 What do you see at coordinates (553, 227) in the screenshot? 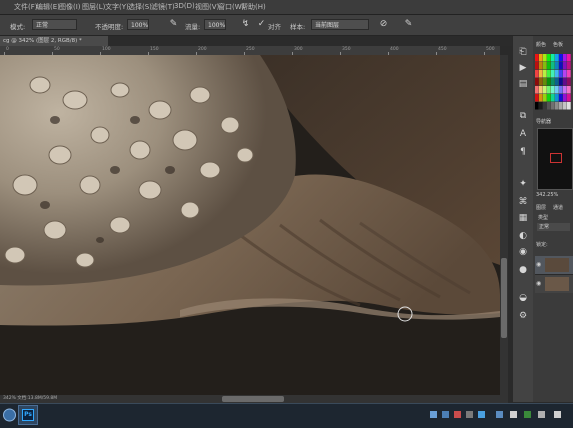
I see `blend-mode-select: 正常` at bounding box center [553, 227].